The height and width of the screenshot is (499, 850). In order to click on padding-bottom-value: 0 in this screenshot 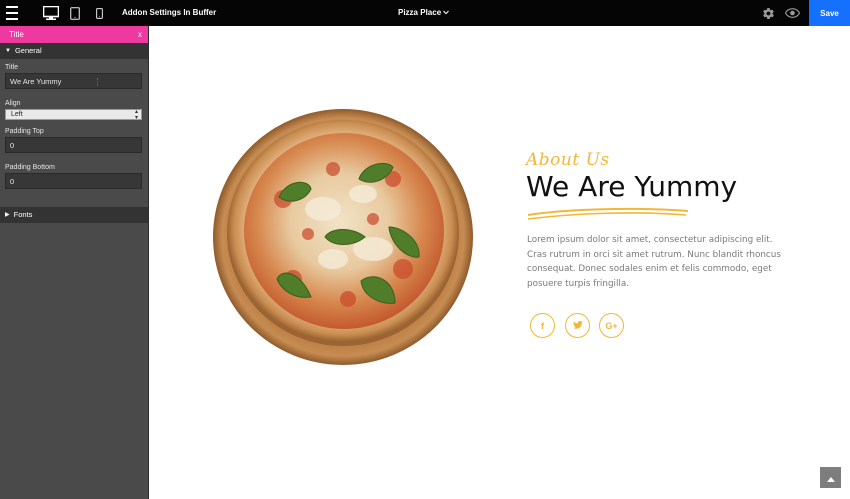, I will do `click(12, 181)`.